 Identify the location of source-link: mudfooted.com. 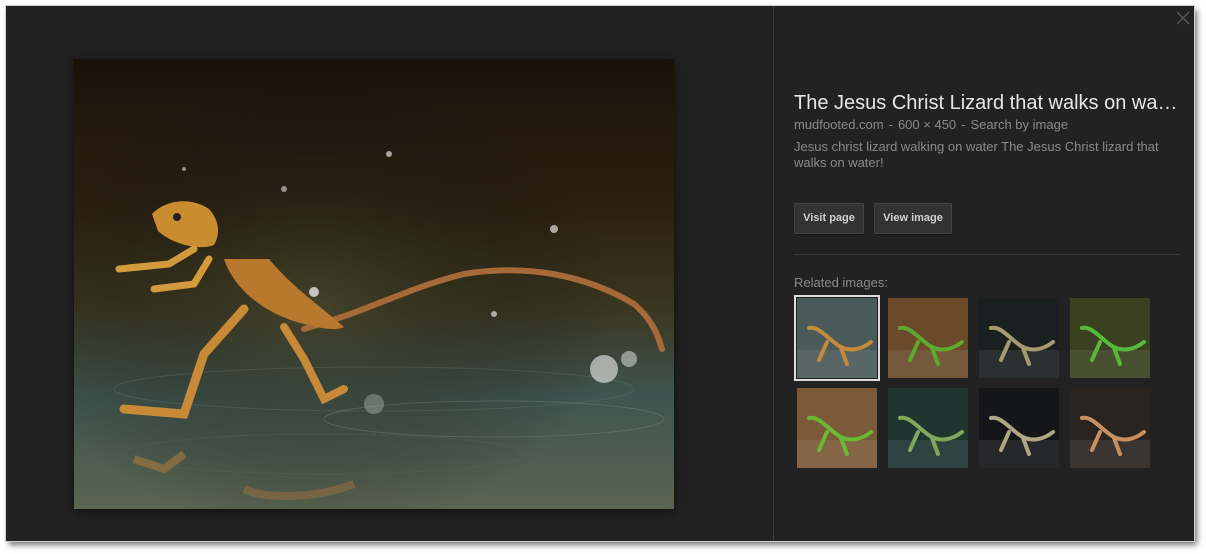
(839, 124).